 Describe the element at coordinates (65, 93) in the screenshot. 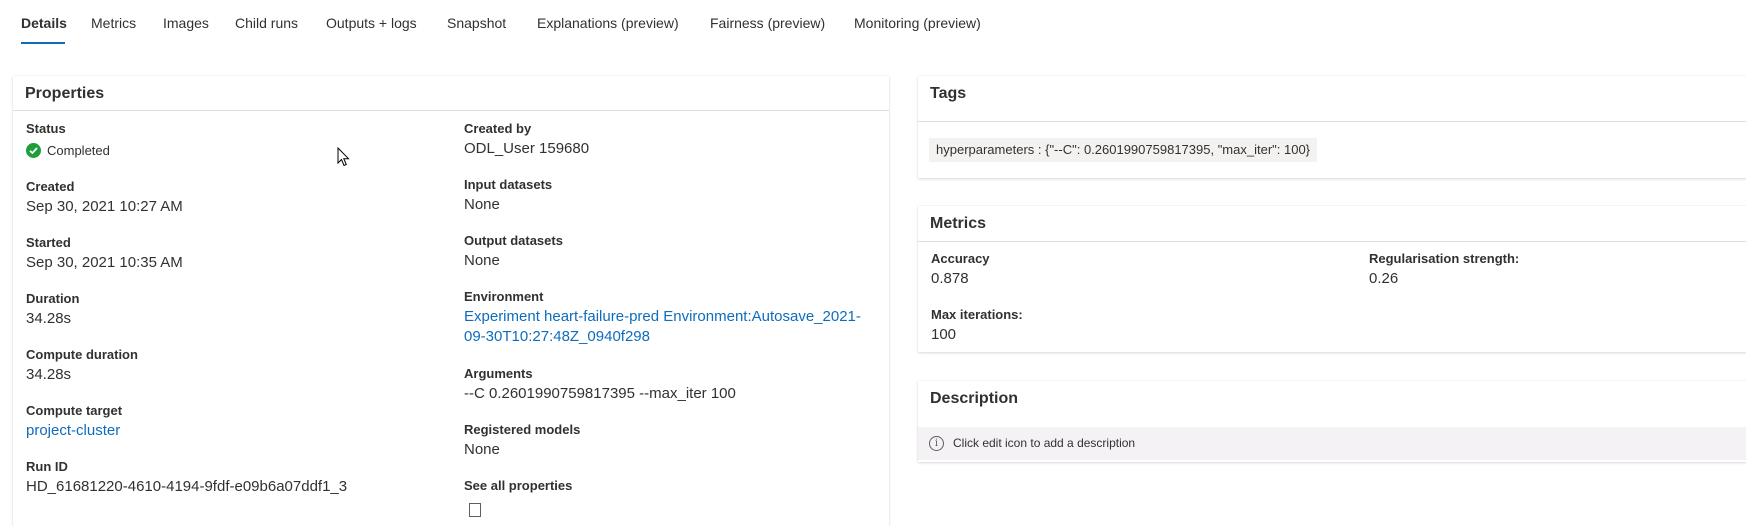

I see `properties-title: Properties` at that location.